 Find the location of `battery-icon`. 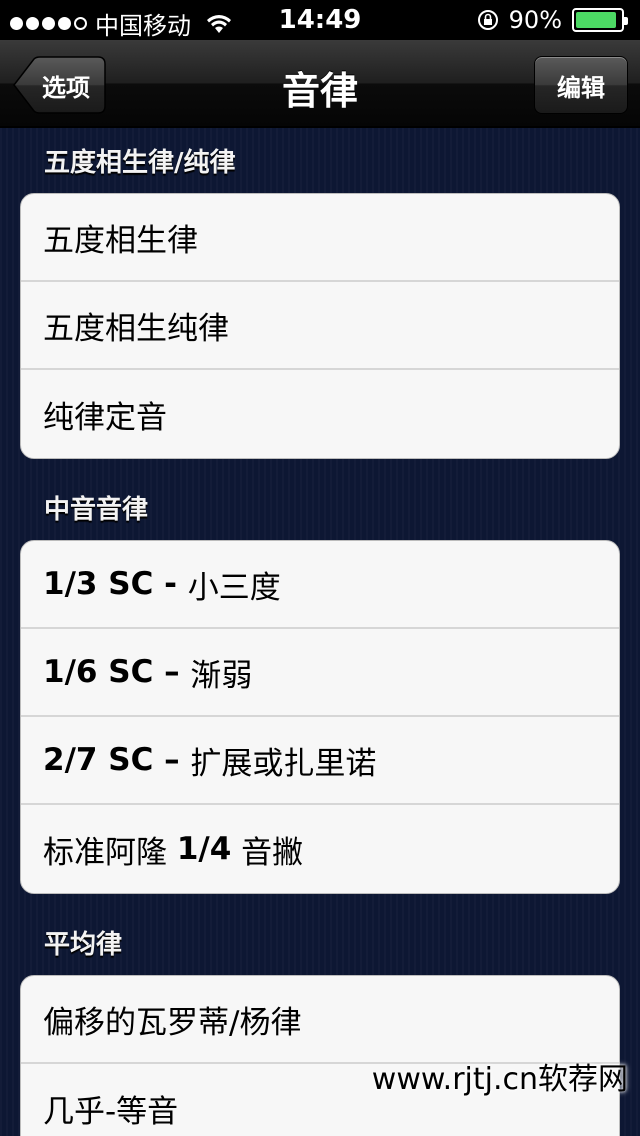

battery-icon is located at coordinates (600, 20).